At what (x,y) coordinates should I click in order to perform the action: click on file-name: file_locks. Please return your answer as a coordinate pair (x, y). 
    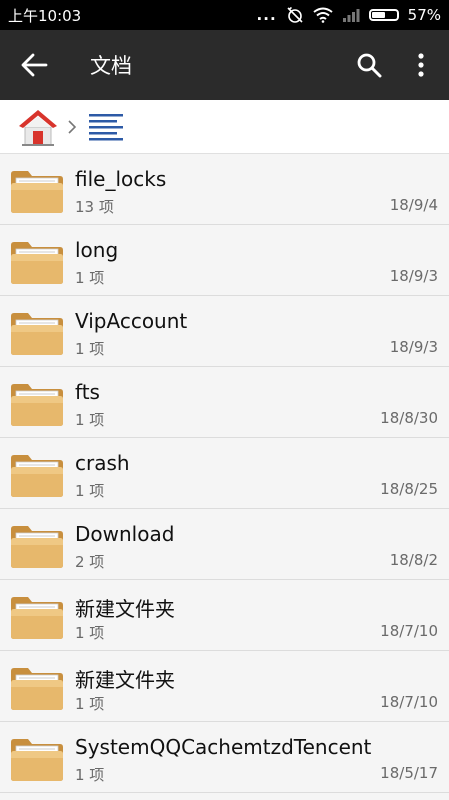
    Looking at the image, I should click on (121, 179).